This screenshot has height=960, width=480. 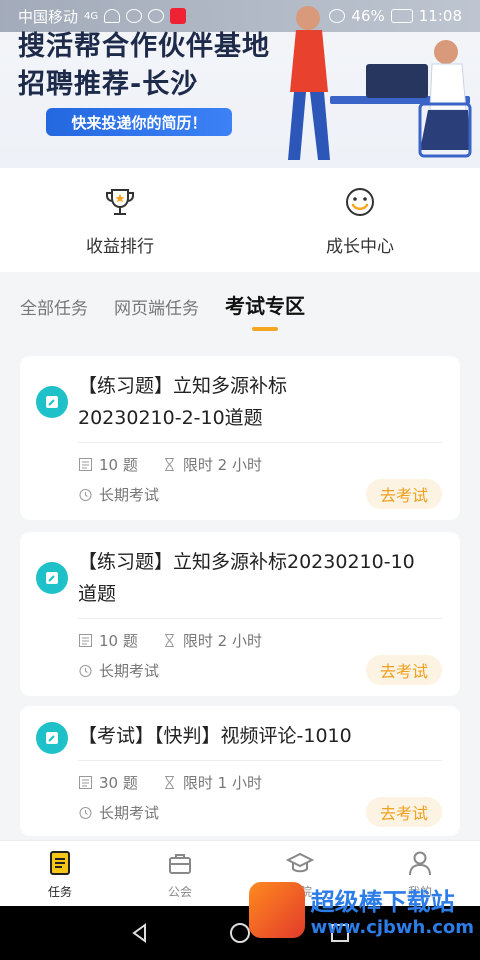 What do you see at coordinates (392, 927) in the screenshot?
I see `watermark-url: www.cjbwh.com` at bounding box center [392, 927].